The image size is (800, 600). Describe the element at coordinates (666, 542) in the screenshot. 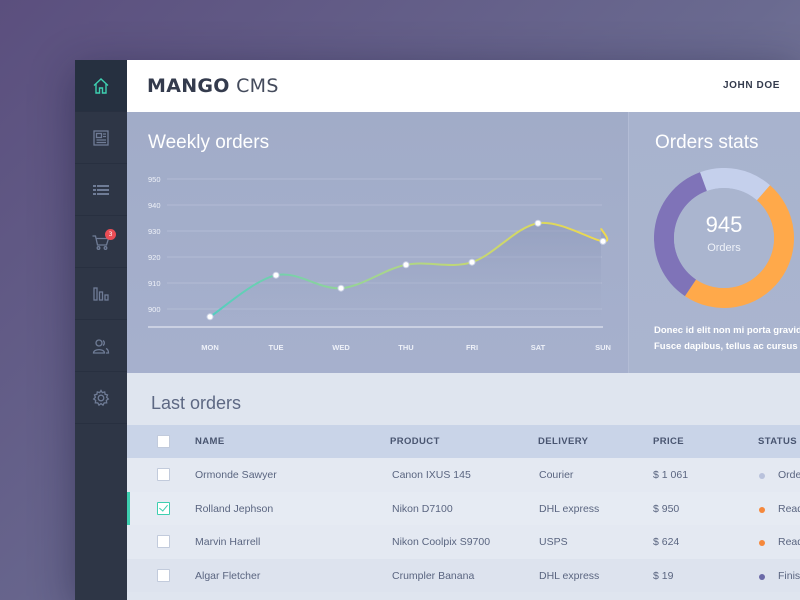

I see `cell-price: $ 624` at that location.